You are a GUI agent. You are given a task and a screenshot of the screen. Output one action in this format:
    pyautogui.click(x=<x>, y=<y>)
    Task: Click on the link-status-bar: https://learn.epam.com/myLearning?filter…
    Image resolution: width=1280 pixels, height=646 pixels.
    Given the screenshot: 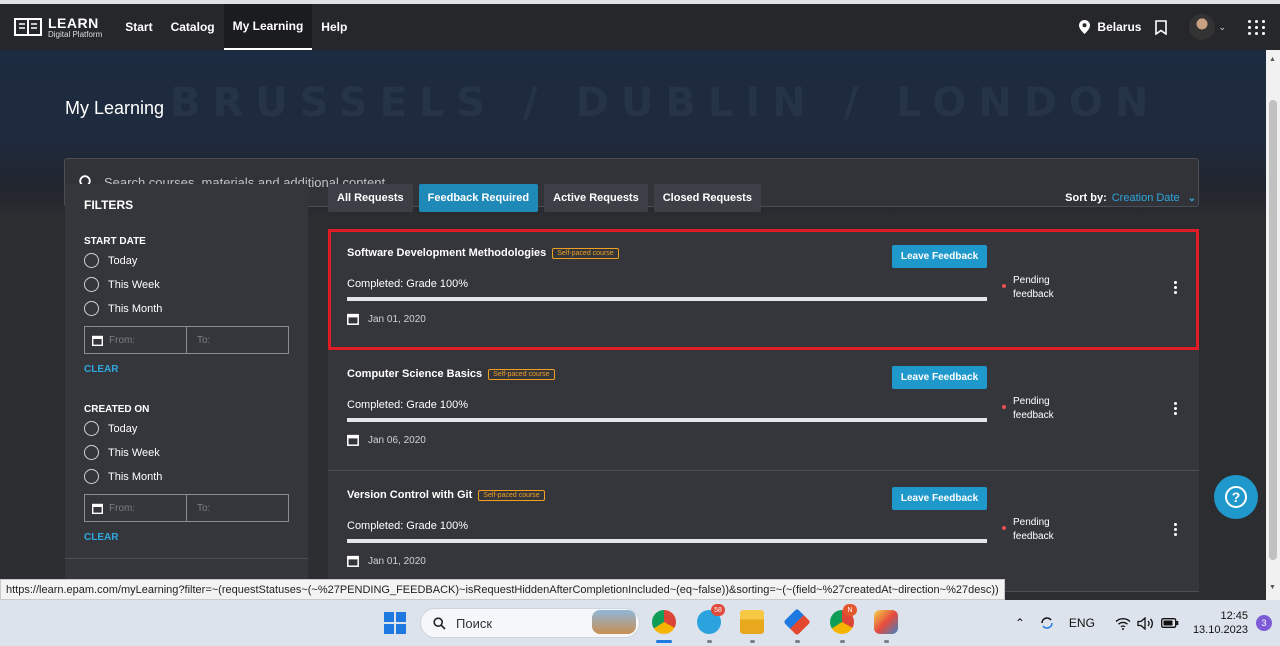 What is the action you would take?
    pyautogui.click(x=502, y=589)
    